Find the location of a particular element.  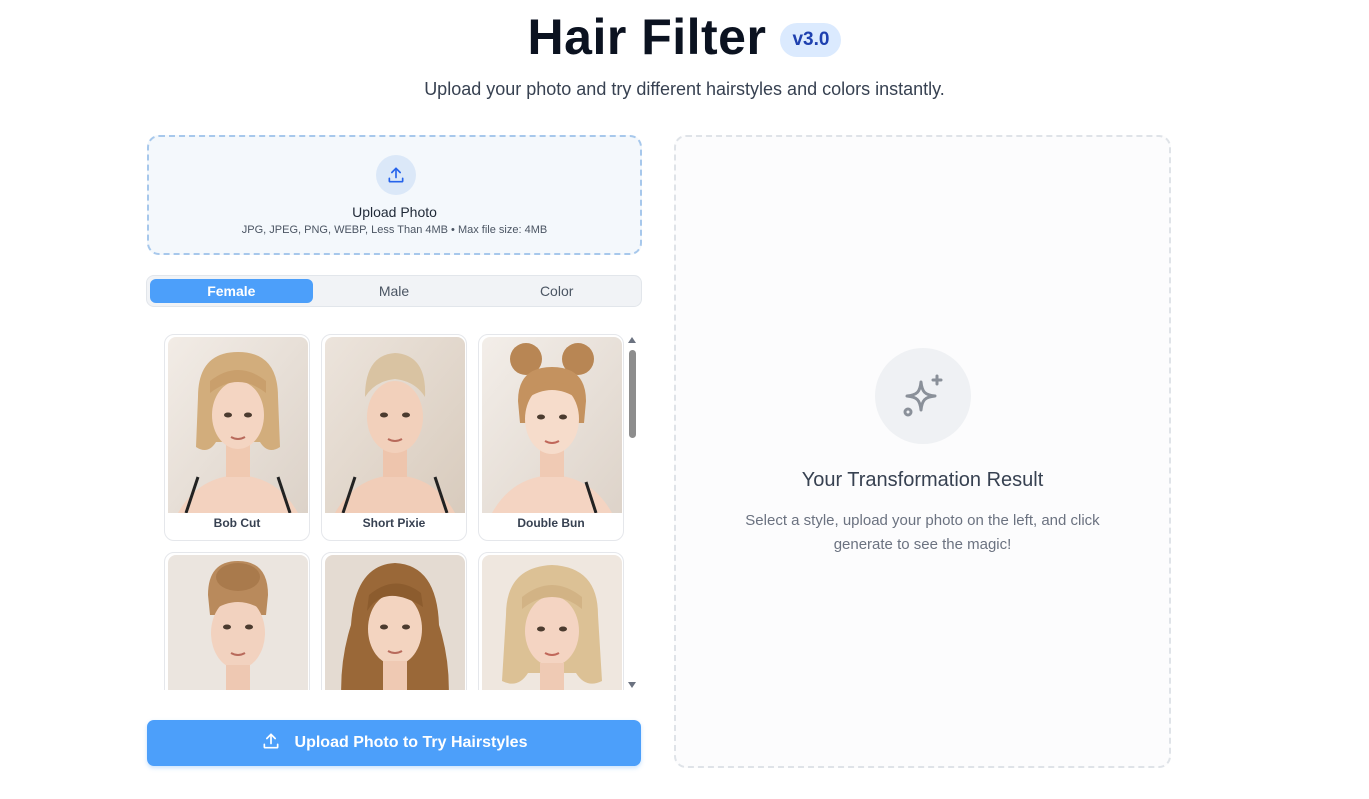

style-card-blonde-bob is located at coordinates (551, 621).